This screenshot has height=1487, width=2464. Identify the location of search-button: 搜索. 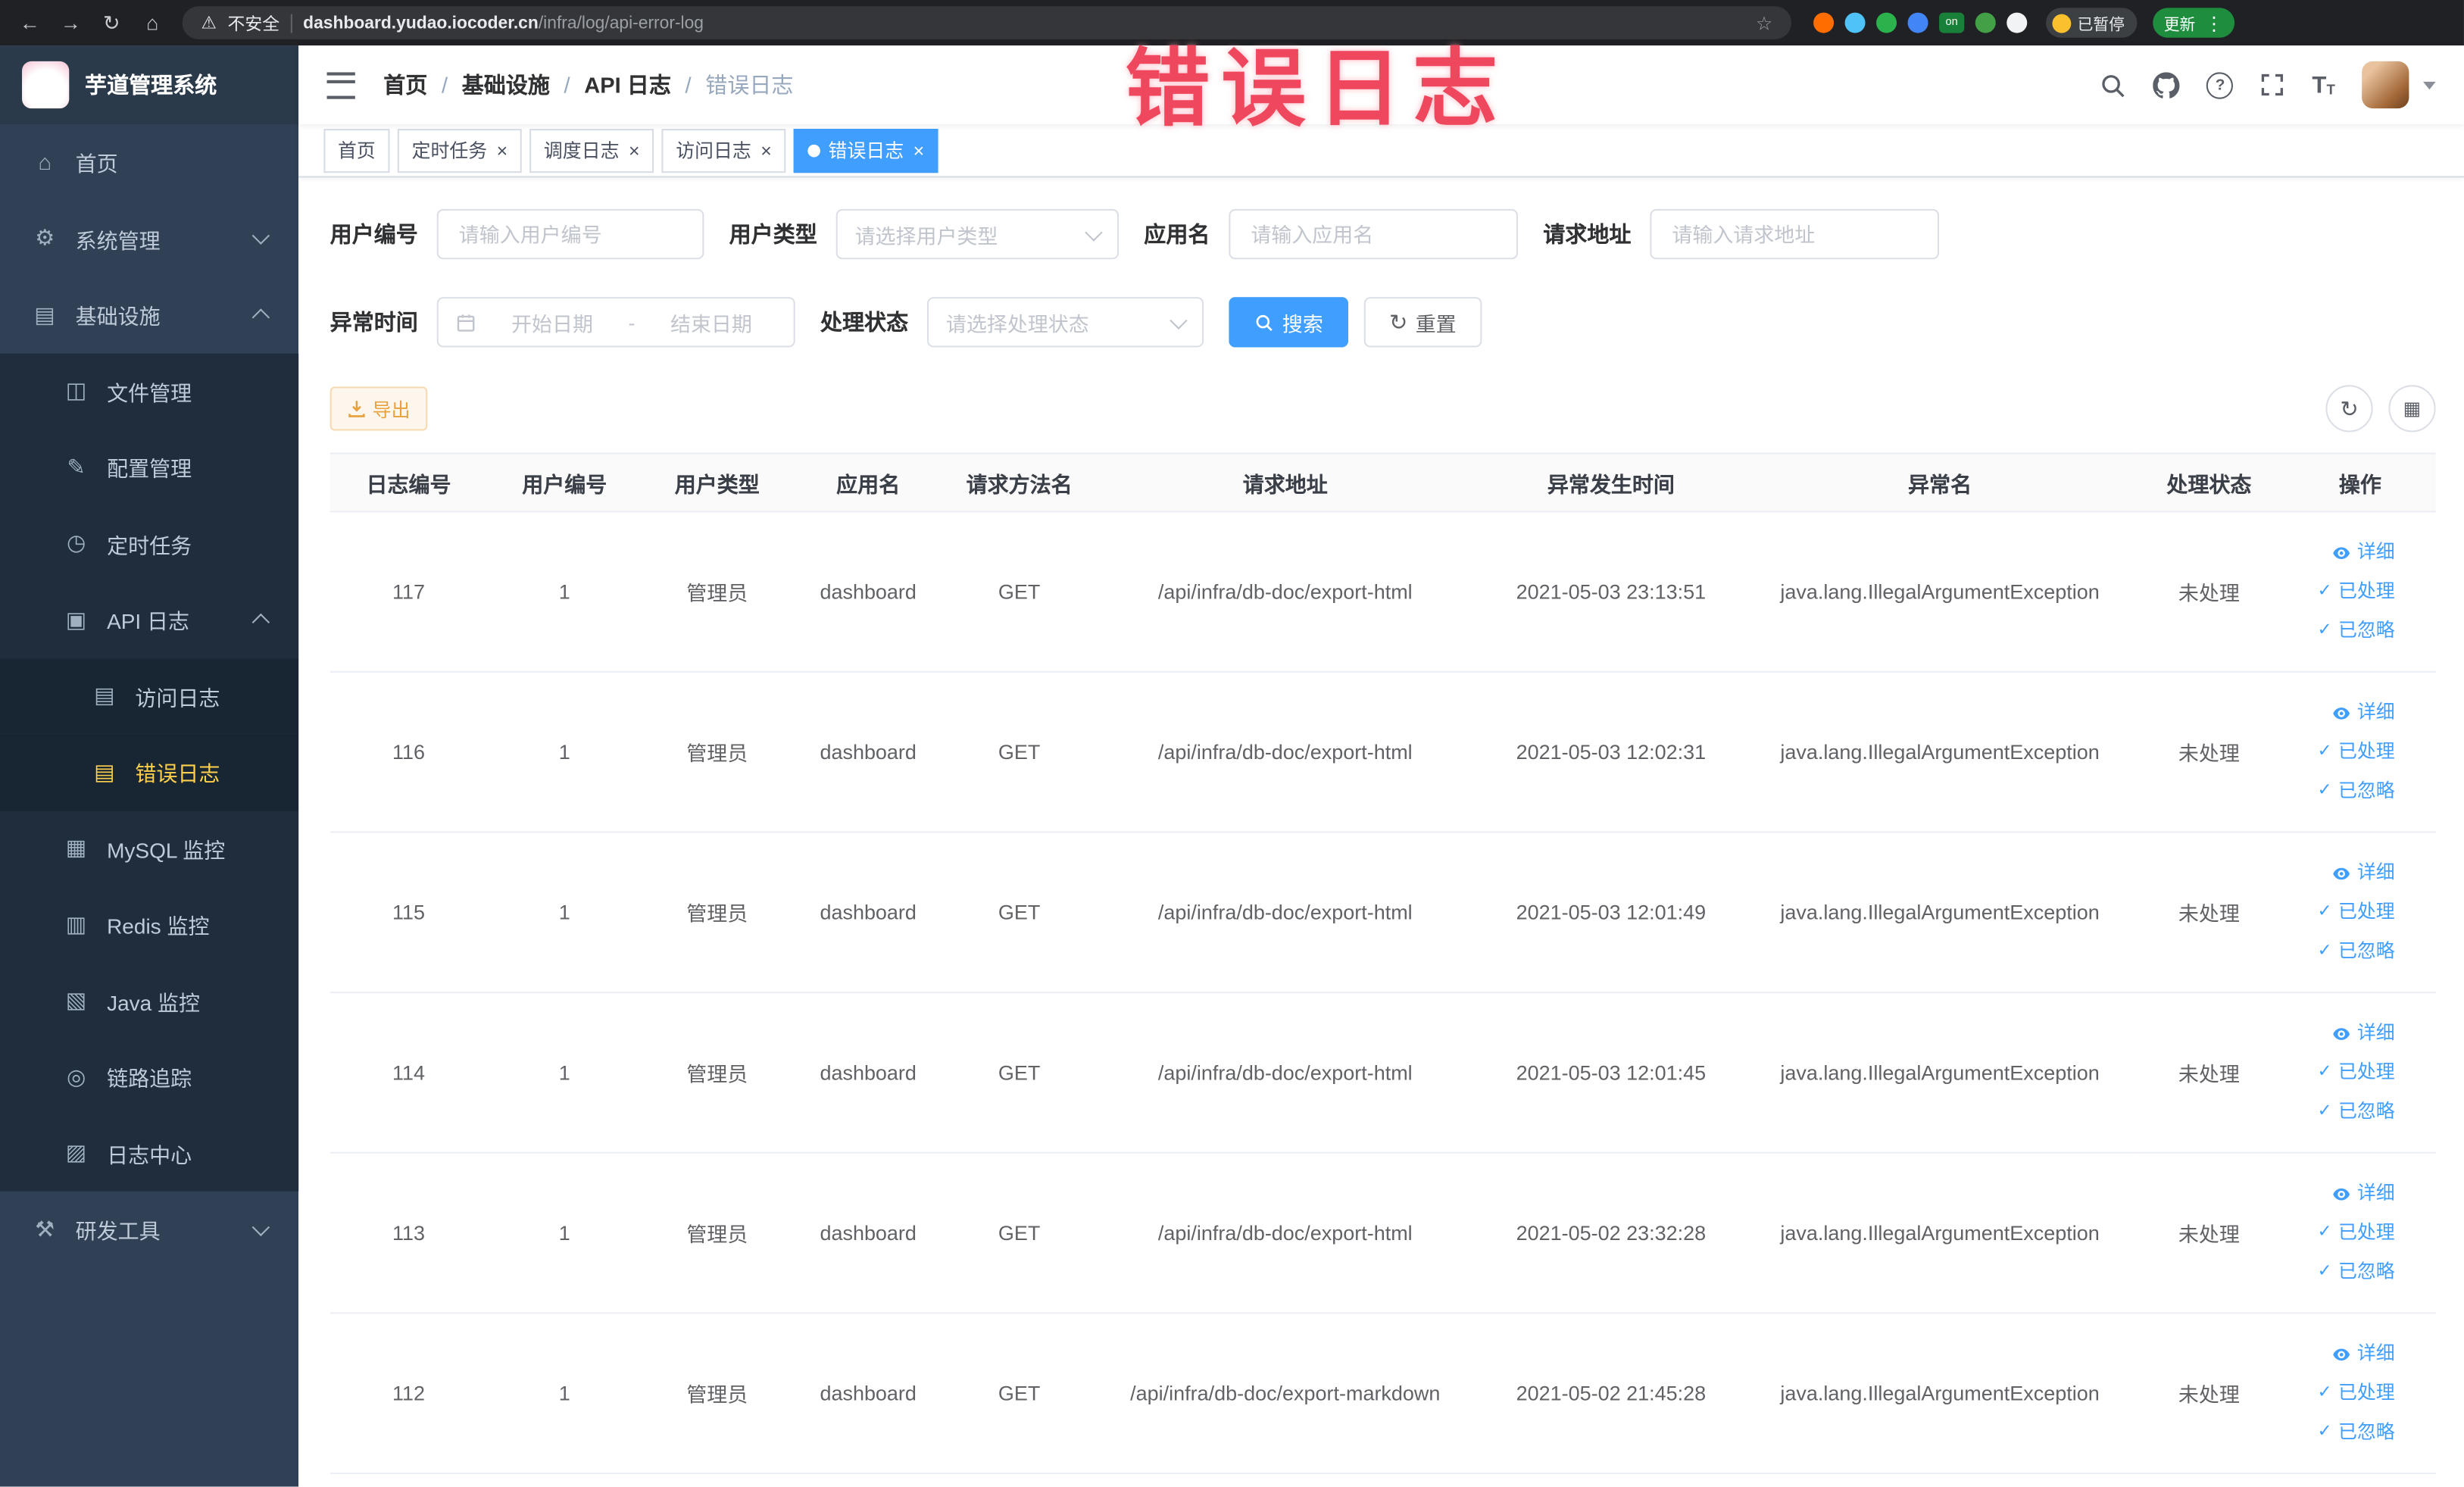
(1289, 322).